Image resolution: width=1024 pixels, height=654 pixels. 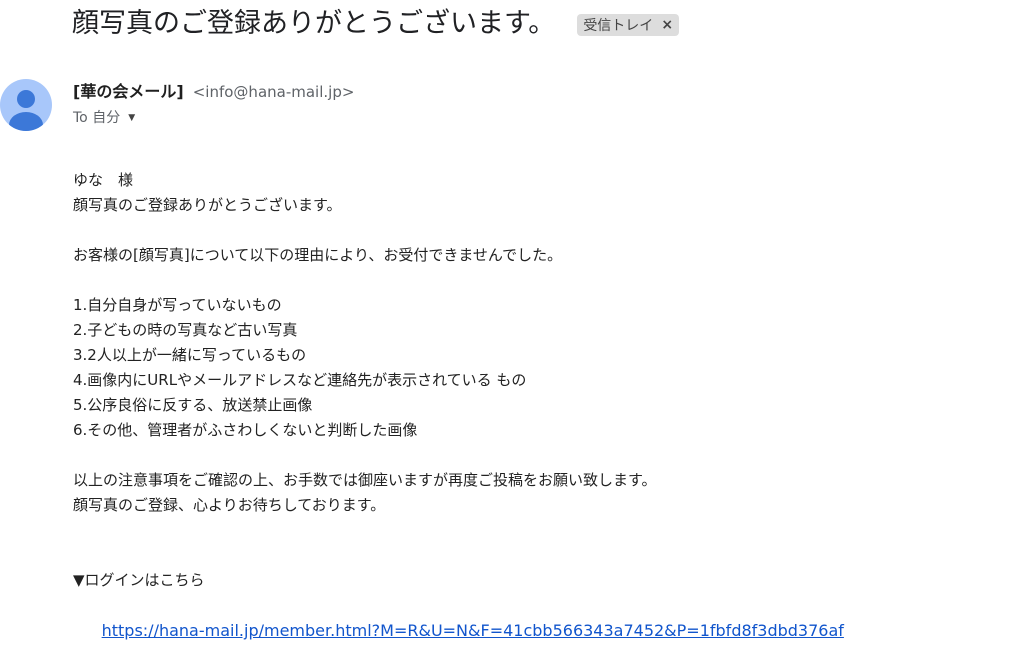 I want to click on reason-item: 2.子どもの時の写真など古い写真, so click(x=185, y=330).